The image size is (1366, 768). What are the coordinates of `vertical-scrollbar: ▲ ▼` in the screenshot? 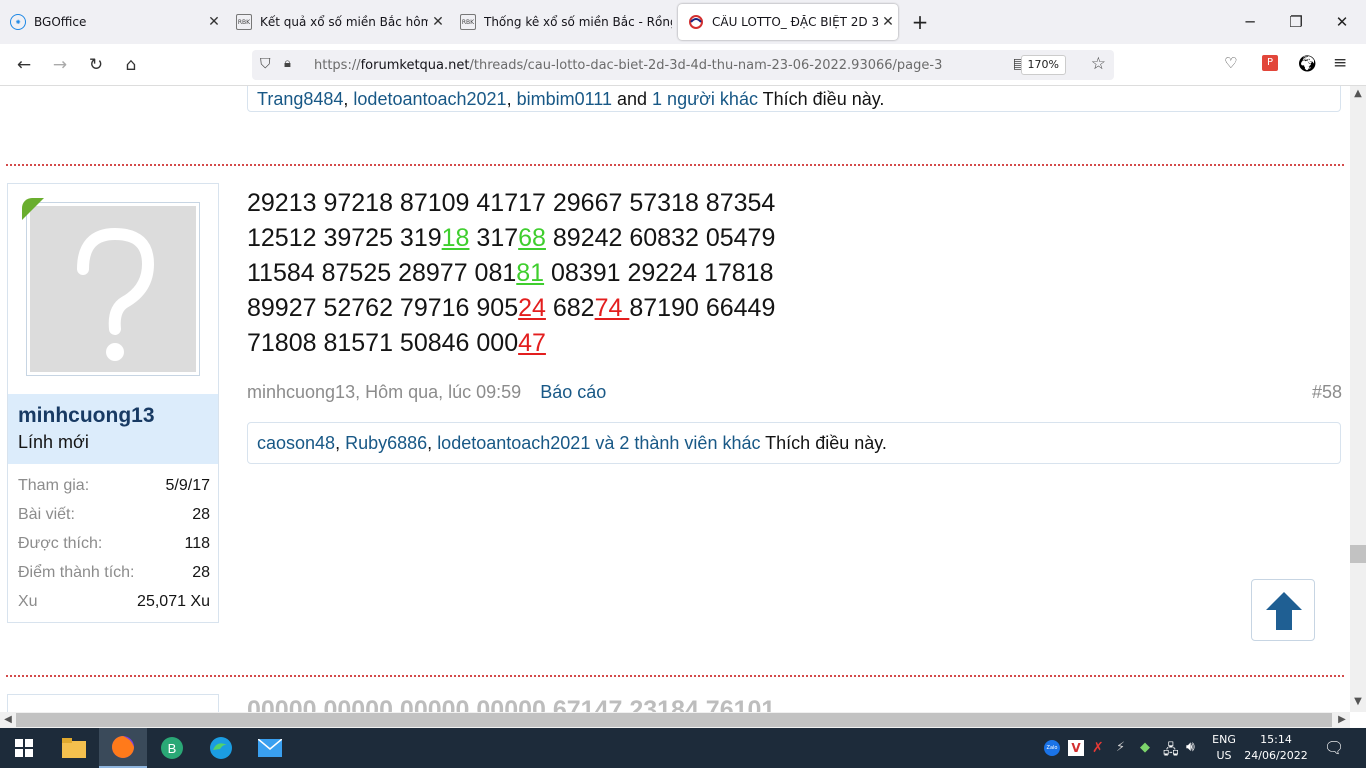 It's located at (1358, 399).